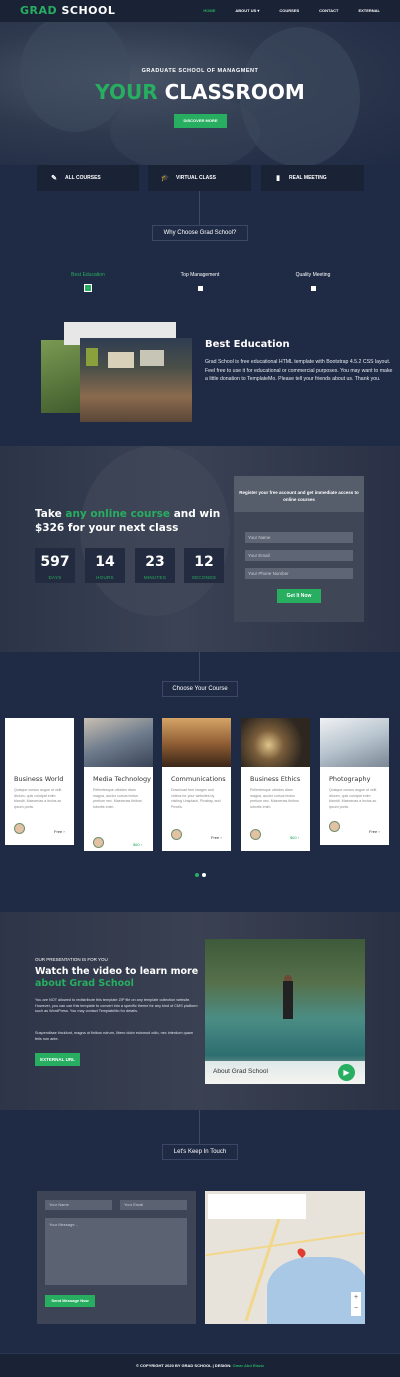 The width and height of the screenshot is (400, 1377). Describe the element at coordinates (55, 577) in the screenshot. I see `countdown-label: DAYS` at that location.